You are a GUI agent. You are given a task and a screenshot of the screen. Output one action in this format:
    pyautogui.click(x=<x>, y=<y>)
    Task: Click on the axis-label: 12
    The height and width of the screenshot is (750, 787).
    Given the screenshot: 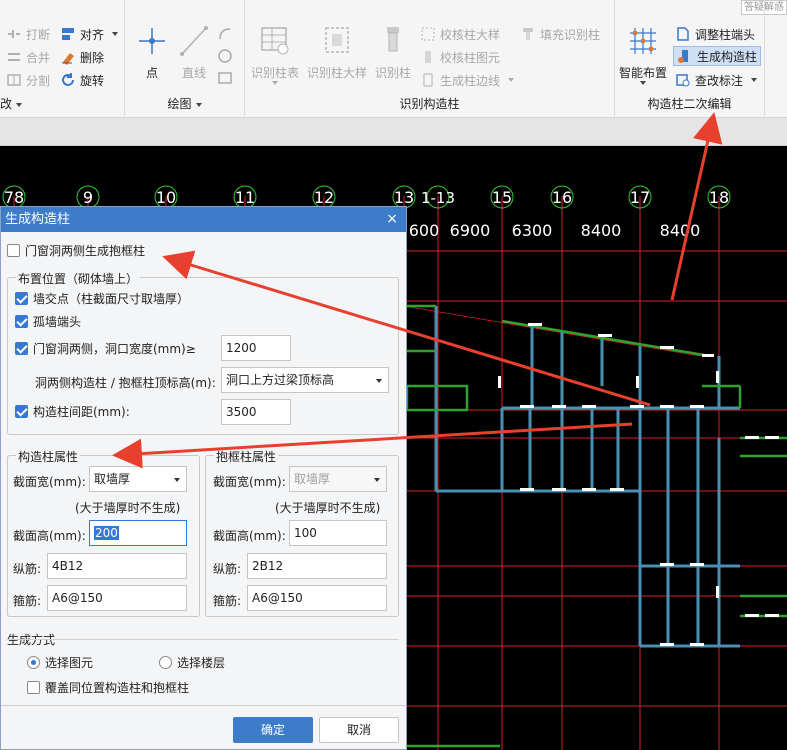 What is the action you would take?
    pyautogui.click(x=324, y=197)
    